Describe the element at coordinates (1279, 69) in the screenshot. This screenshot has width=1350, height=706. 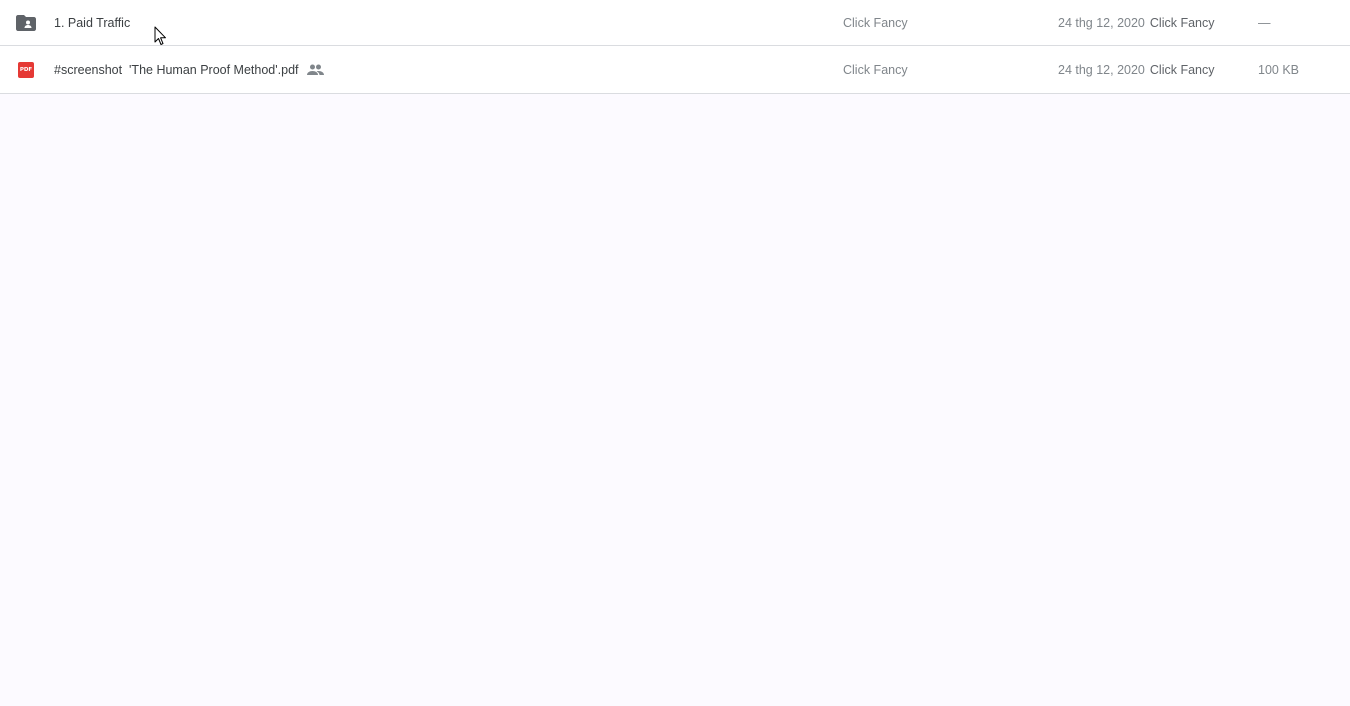
I see `file-size: 100 KB` at that location.